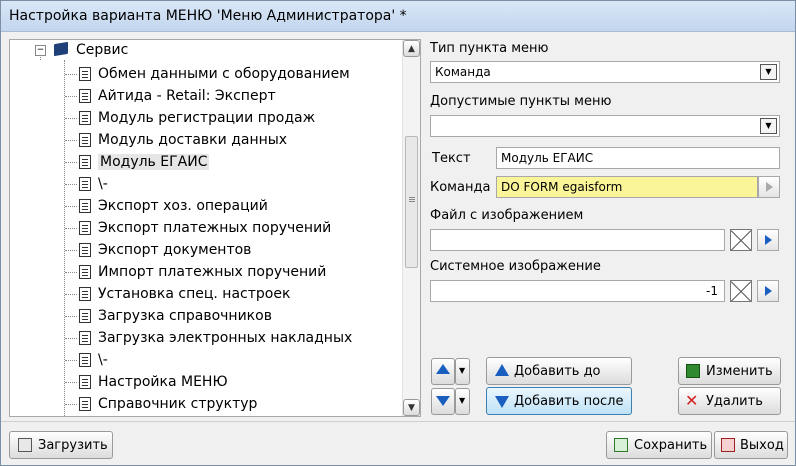 This screenshot has width=796, height=466. I want to click on add-before-label: Добавить до, so click(557, 371).